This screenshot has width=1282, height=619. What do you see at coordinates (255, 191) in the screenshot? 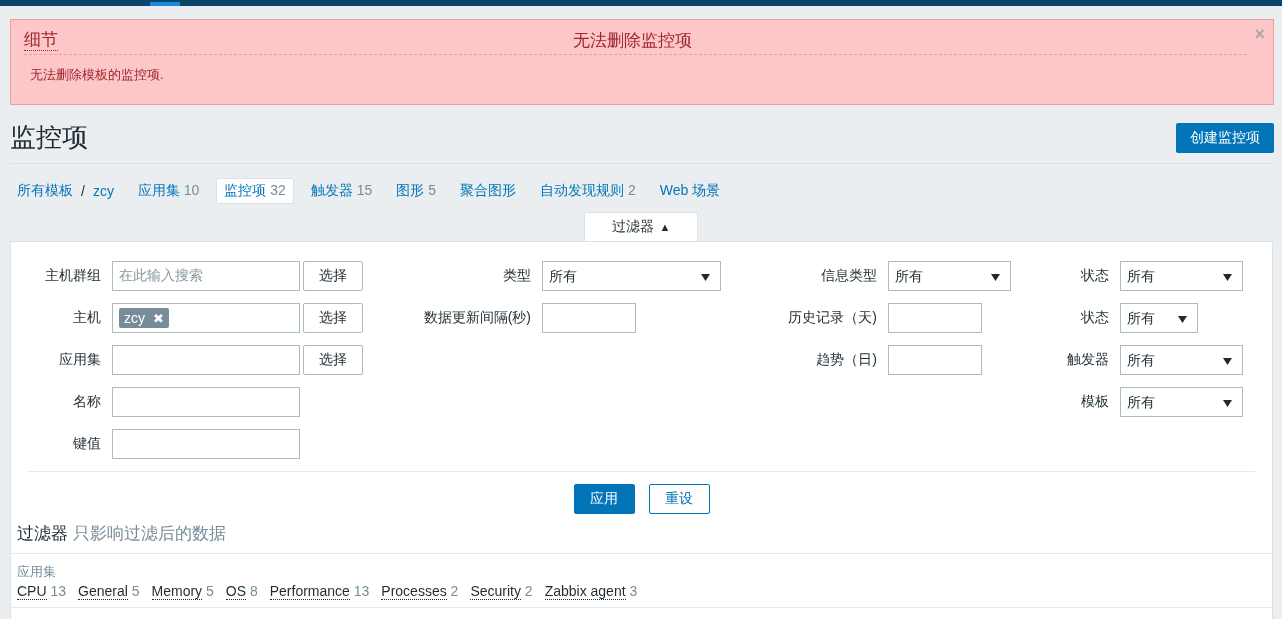
I see `nav-tab: 监控项 32` at bounding box center [255, 191].